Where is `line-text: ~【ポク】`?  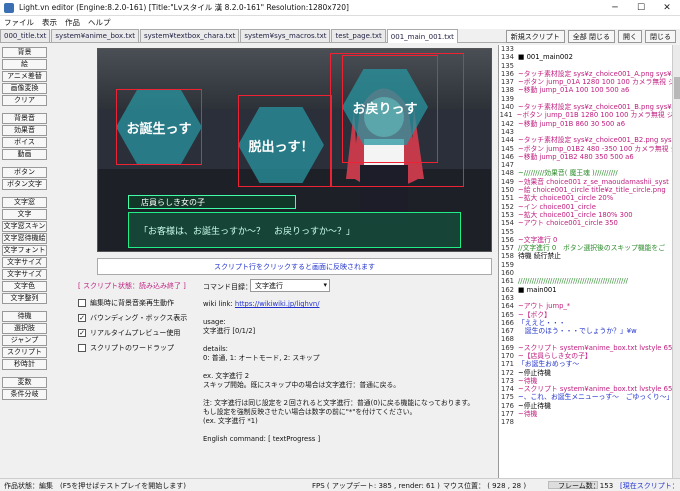 line-text: ~【ポク】 is located at coordinates (534, 314).